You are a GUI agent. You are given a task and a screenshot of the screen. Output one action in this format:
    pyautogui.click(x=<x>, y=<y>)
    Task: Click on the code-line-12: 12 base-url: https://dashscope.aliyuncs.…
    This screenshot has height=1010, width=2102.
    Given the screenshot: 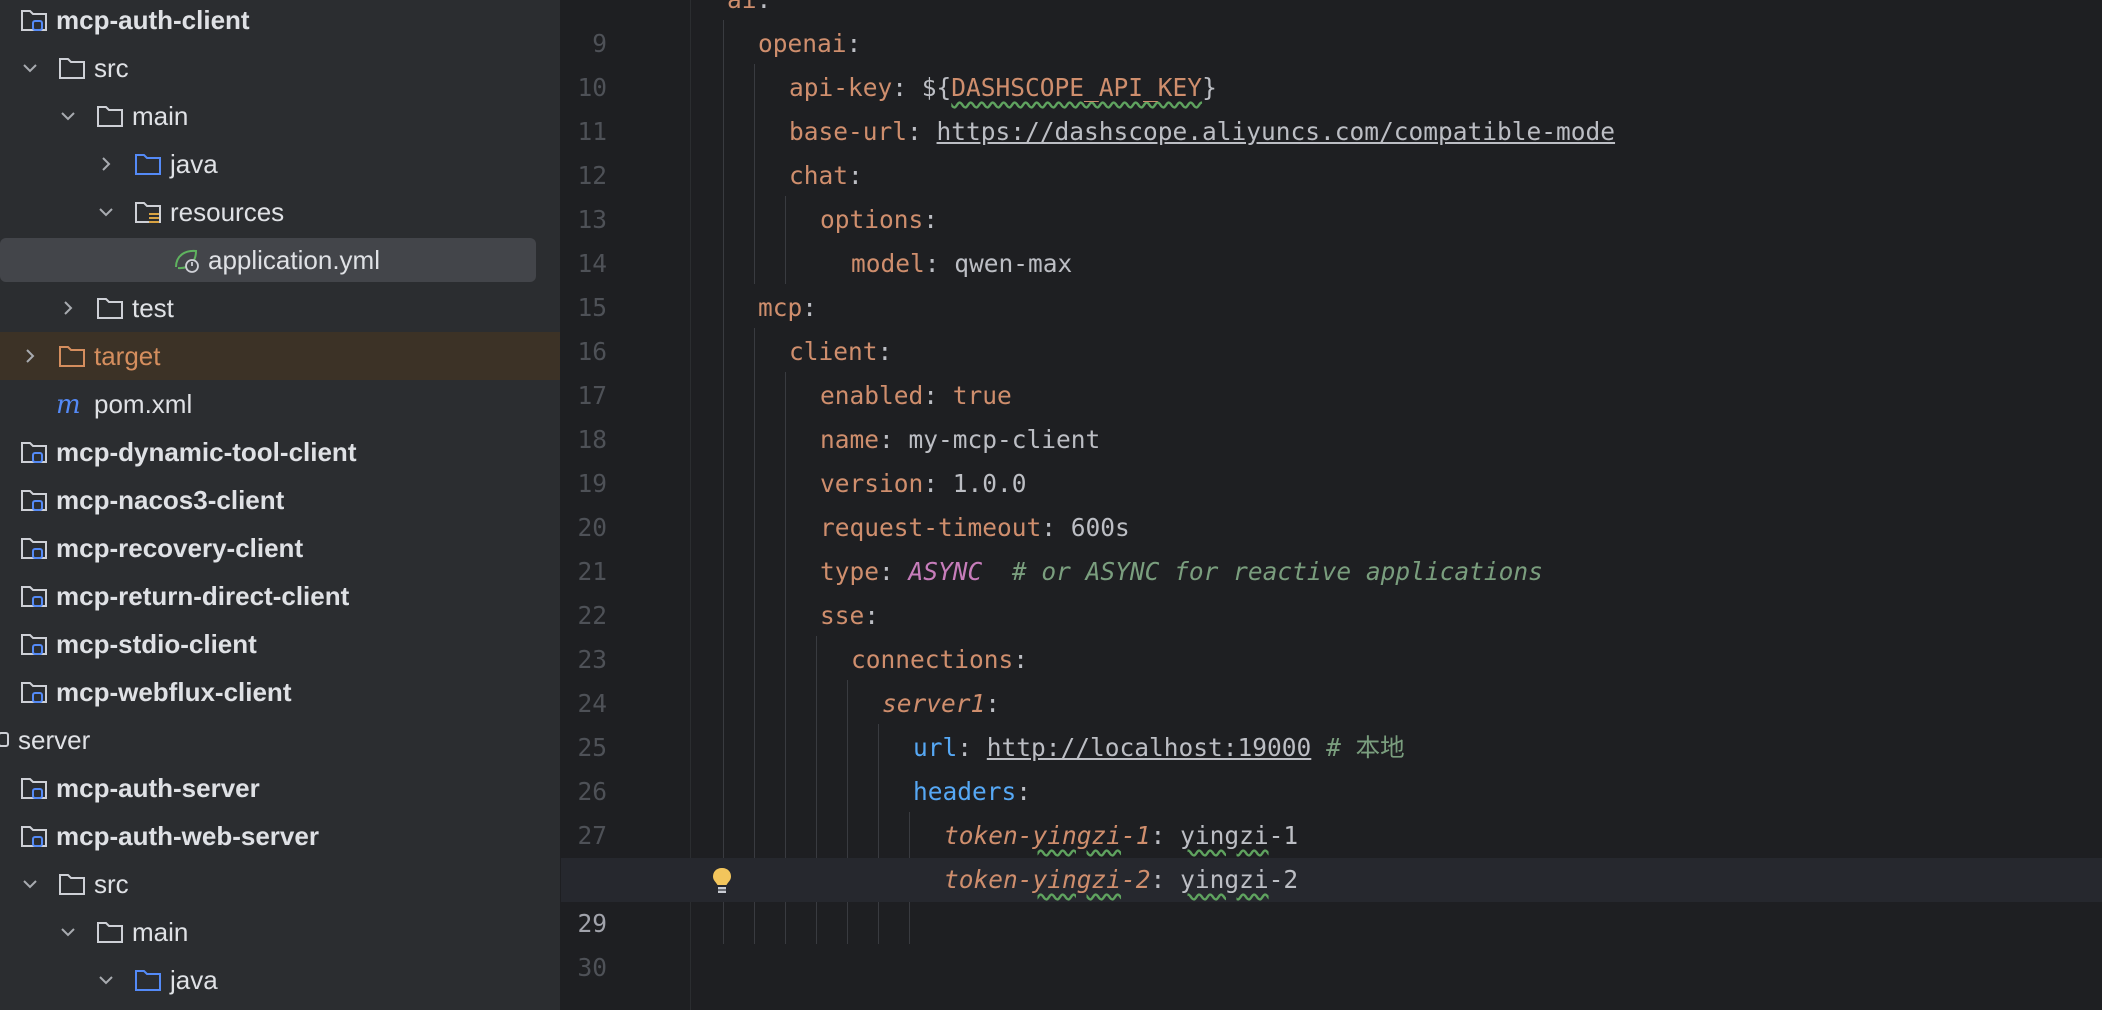 What is the action you would take?
    pyautogui.click(x=1331, y=150)
    